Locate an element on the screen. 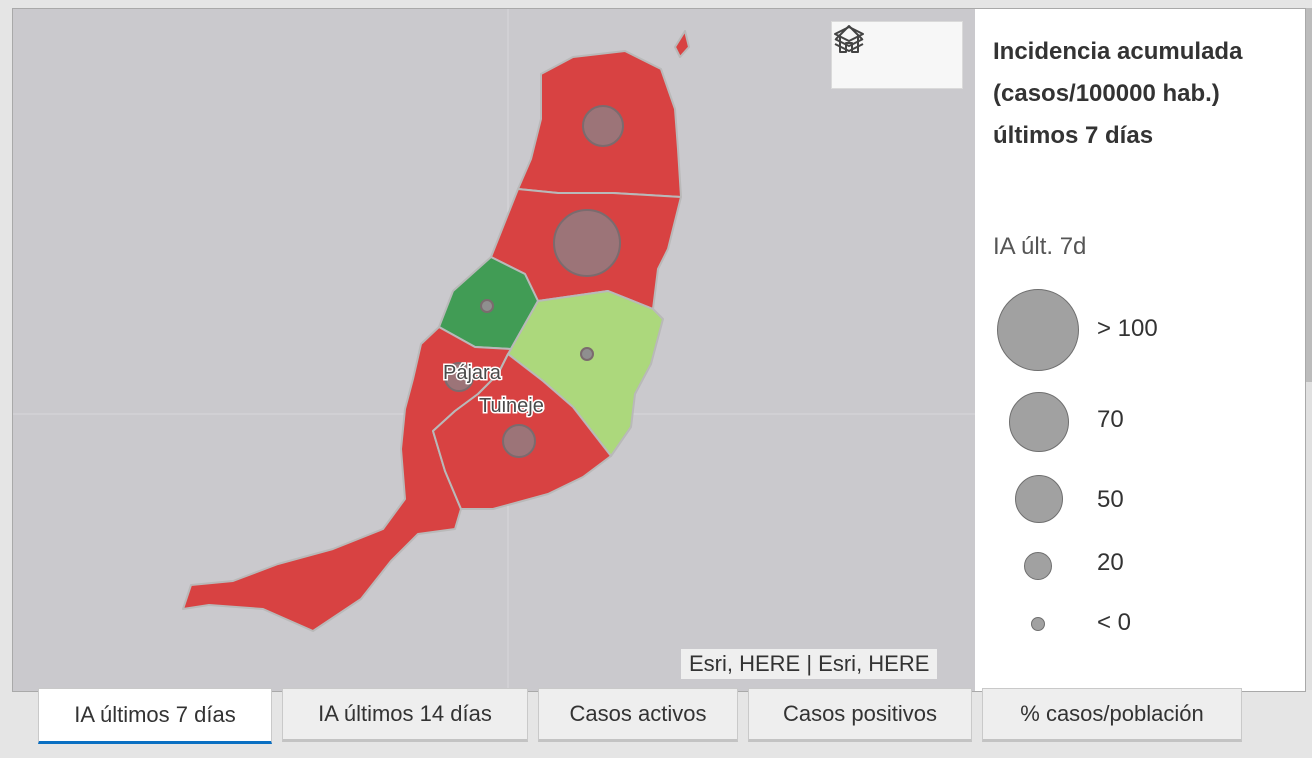 Image resolution: width=1312 pixels, height=758 pixels. legend-item-label: 50 is located at coordinates (1110, 499).